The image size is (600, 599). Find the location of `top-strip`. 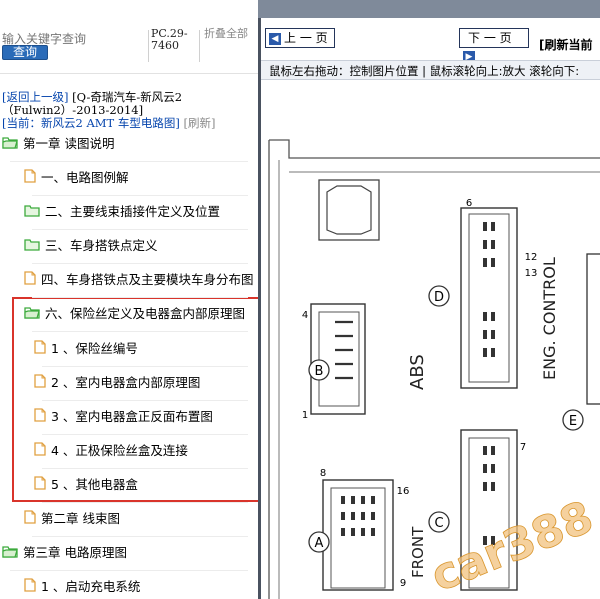

top-strip is located at coordinates (429, 9).